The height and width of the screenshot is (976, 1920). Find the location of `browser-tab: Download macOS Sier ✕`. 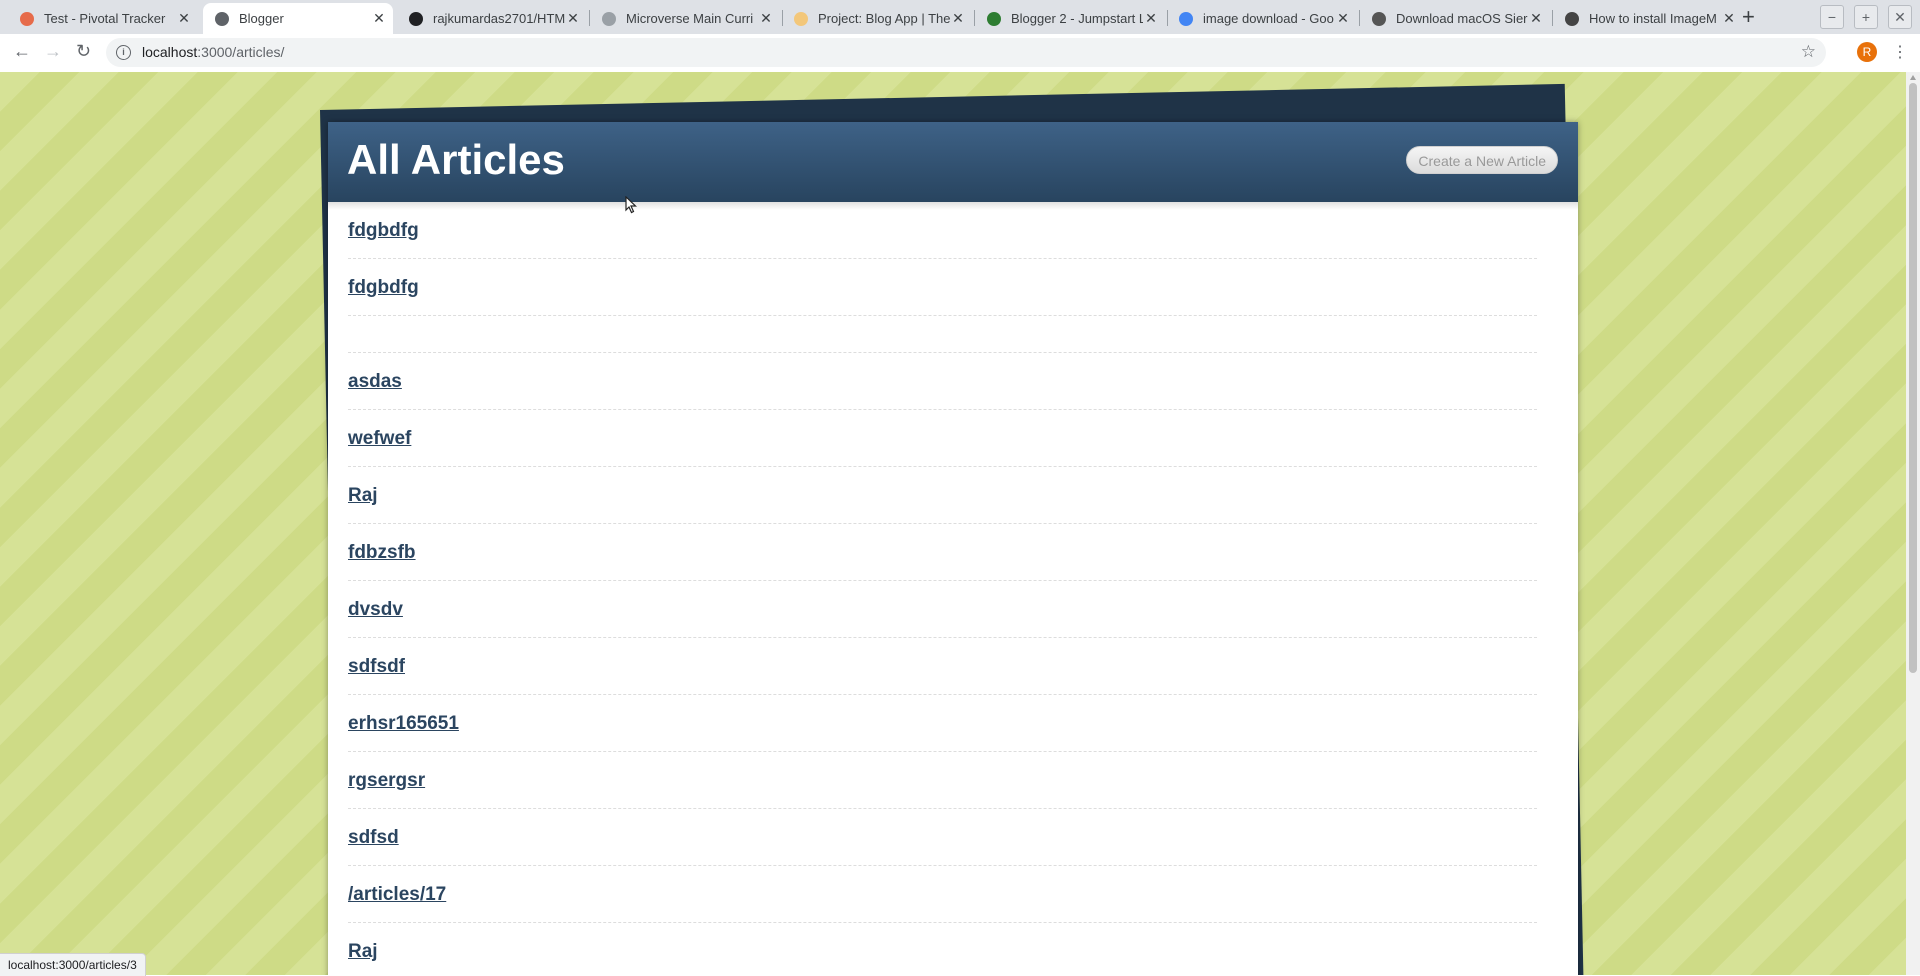

browser-tab: Download macOS Sier ✕ is located at coordinates (1455, 18).